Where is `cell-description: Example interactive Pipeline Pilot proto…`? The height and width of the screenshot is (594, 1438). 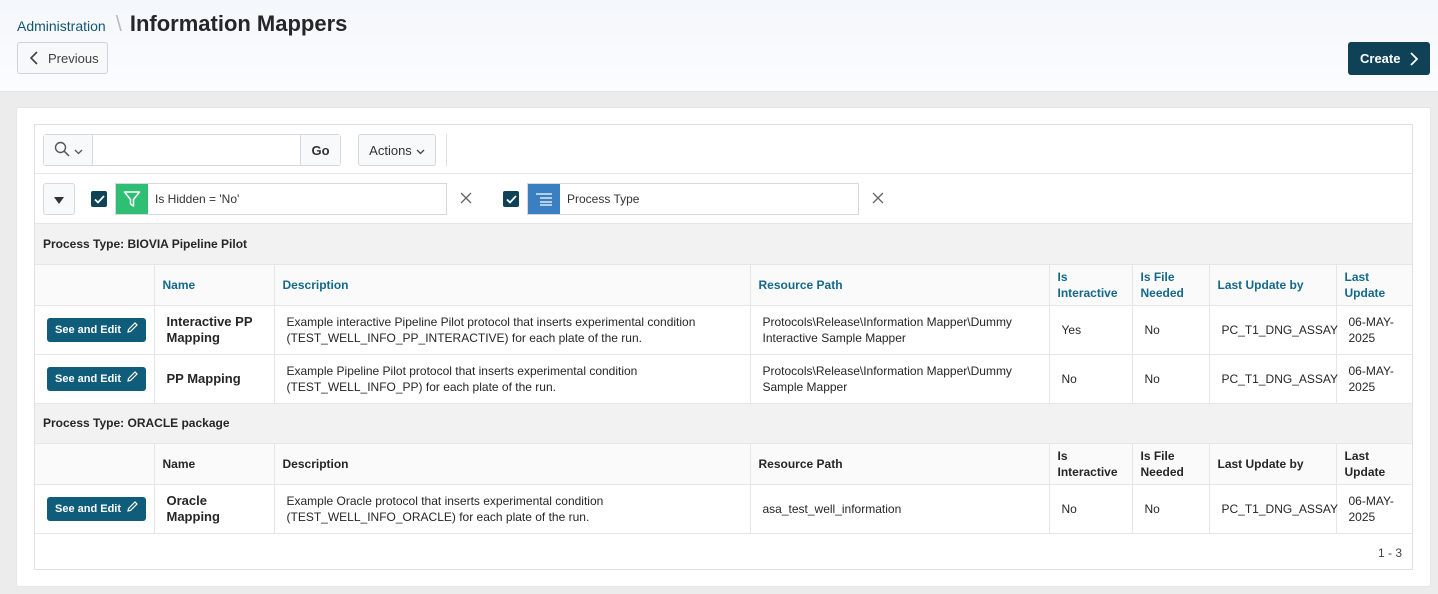
cell-description: Example interactive Pipeline Pilot proto… is located at coordinates (512, 330).